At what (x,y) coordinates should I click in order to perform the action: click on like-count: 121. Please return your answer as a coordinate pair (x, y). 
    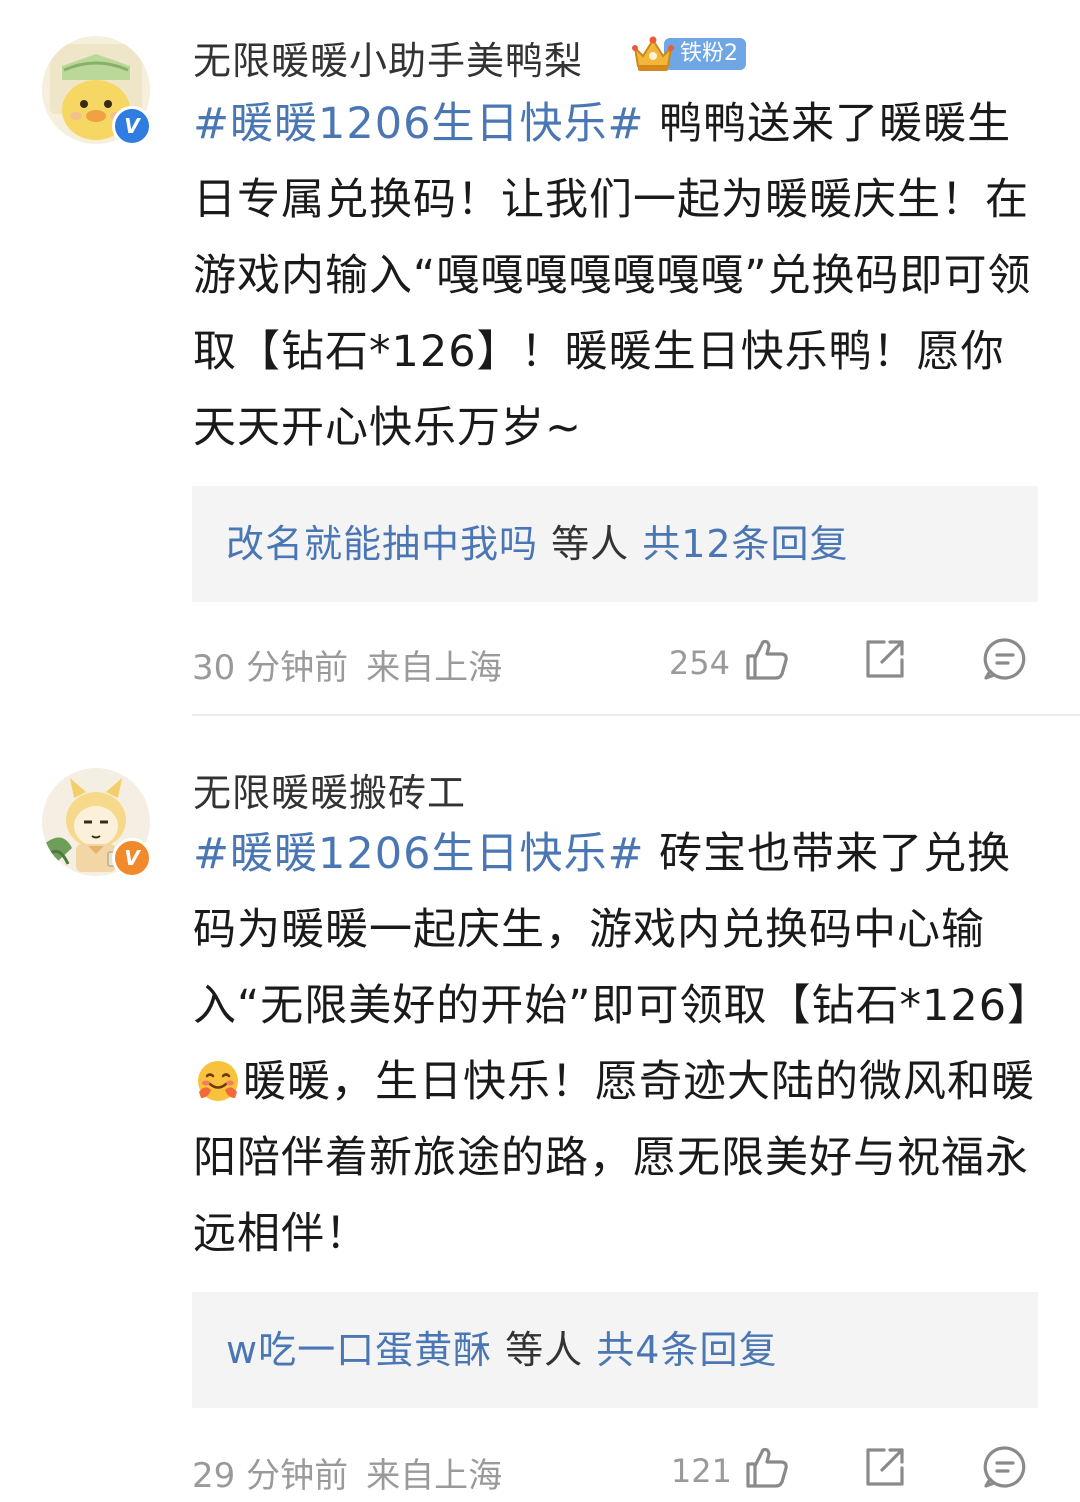
    Looking at the image, I should click on (701, 1471).